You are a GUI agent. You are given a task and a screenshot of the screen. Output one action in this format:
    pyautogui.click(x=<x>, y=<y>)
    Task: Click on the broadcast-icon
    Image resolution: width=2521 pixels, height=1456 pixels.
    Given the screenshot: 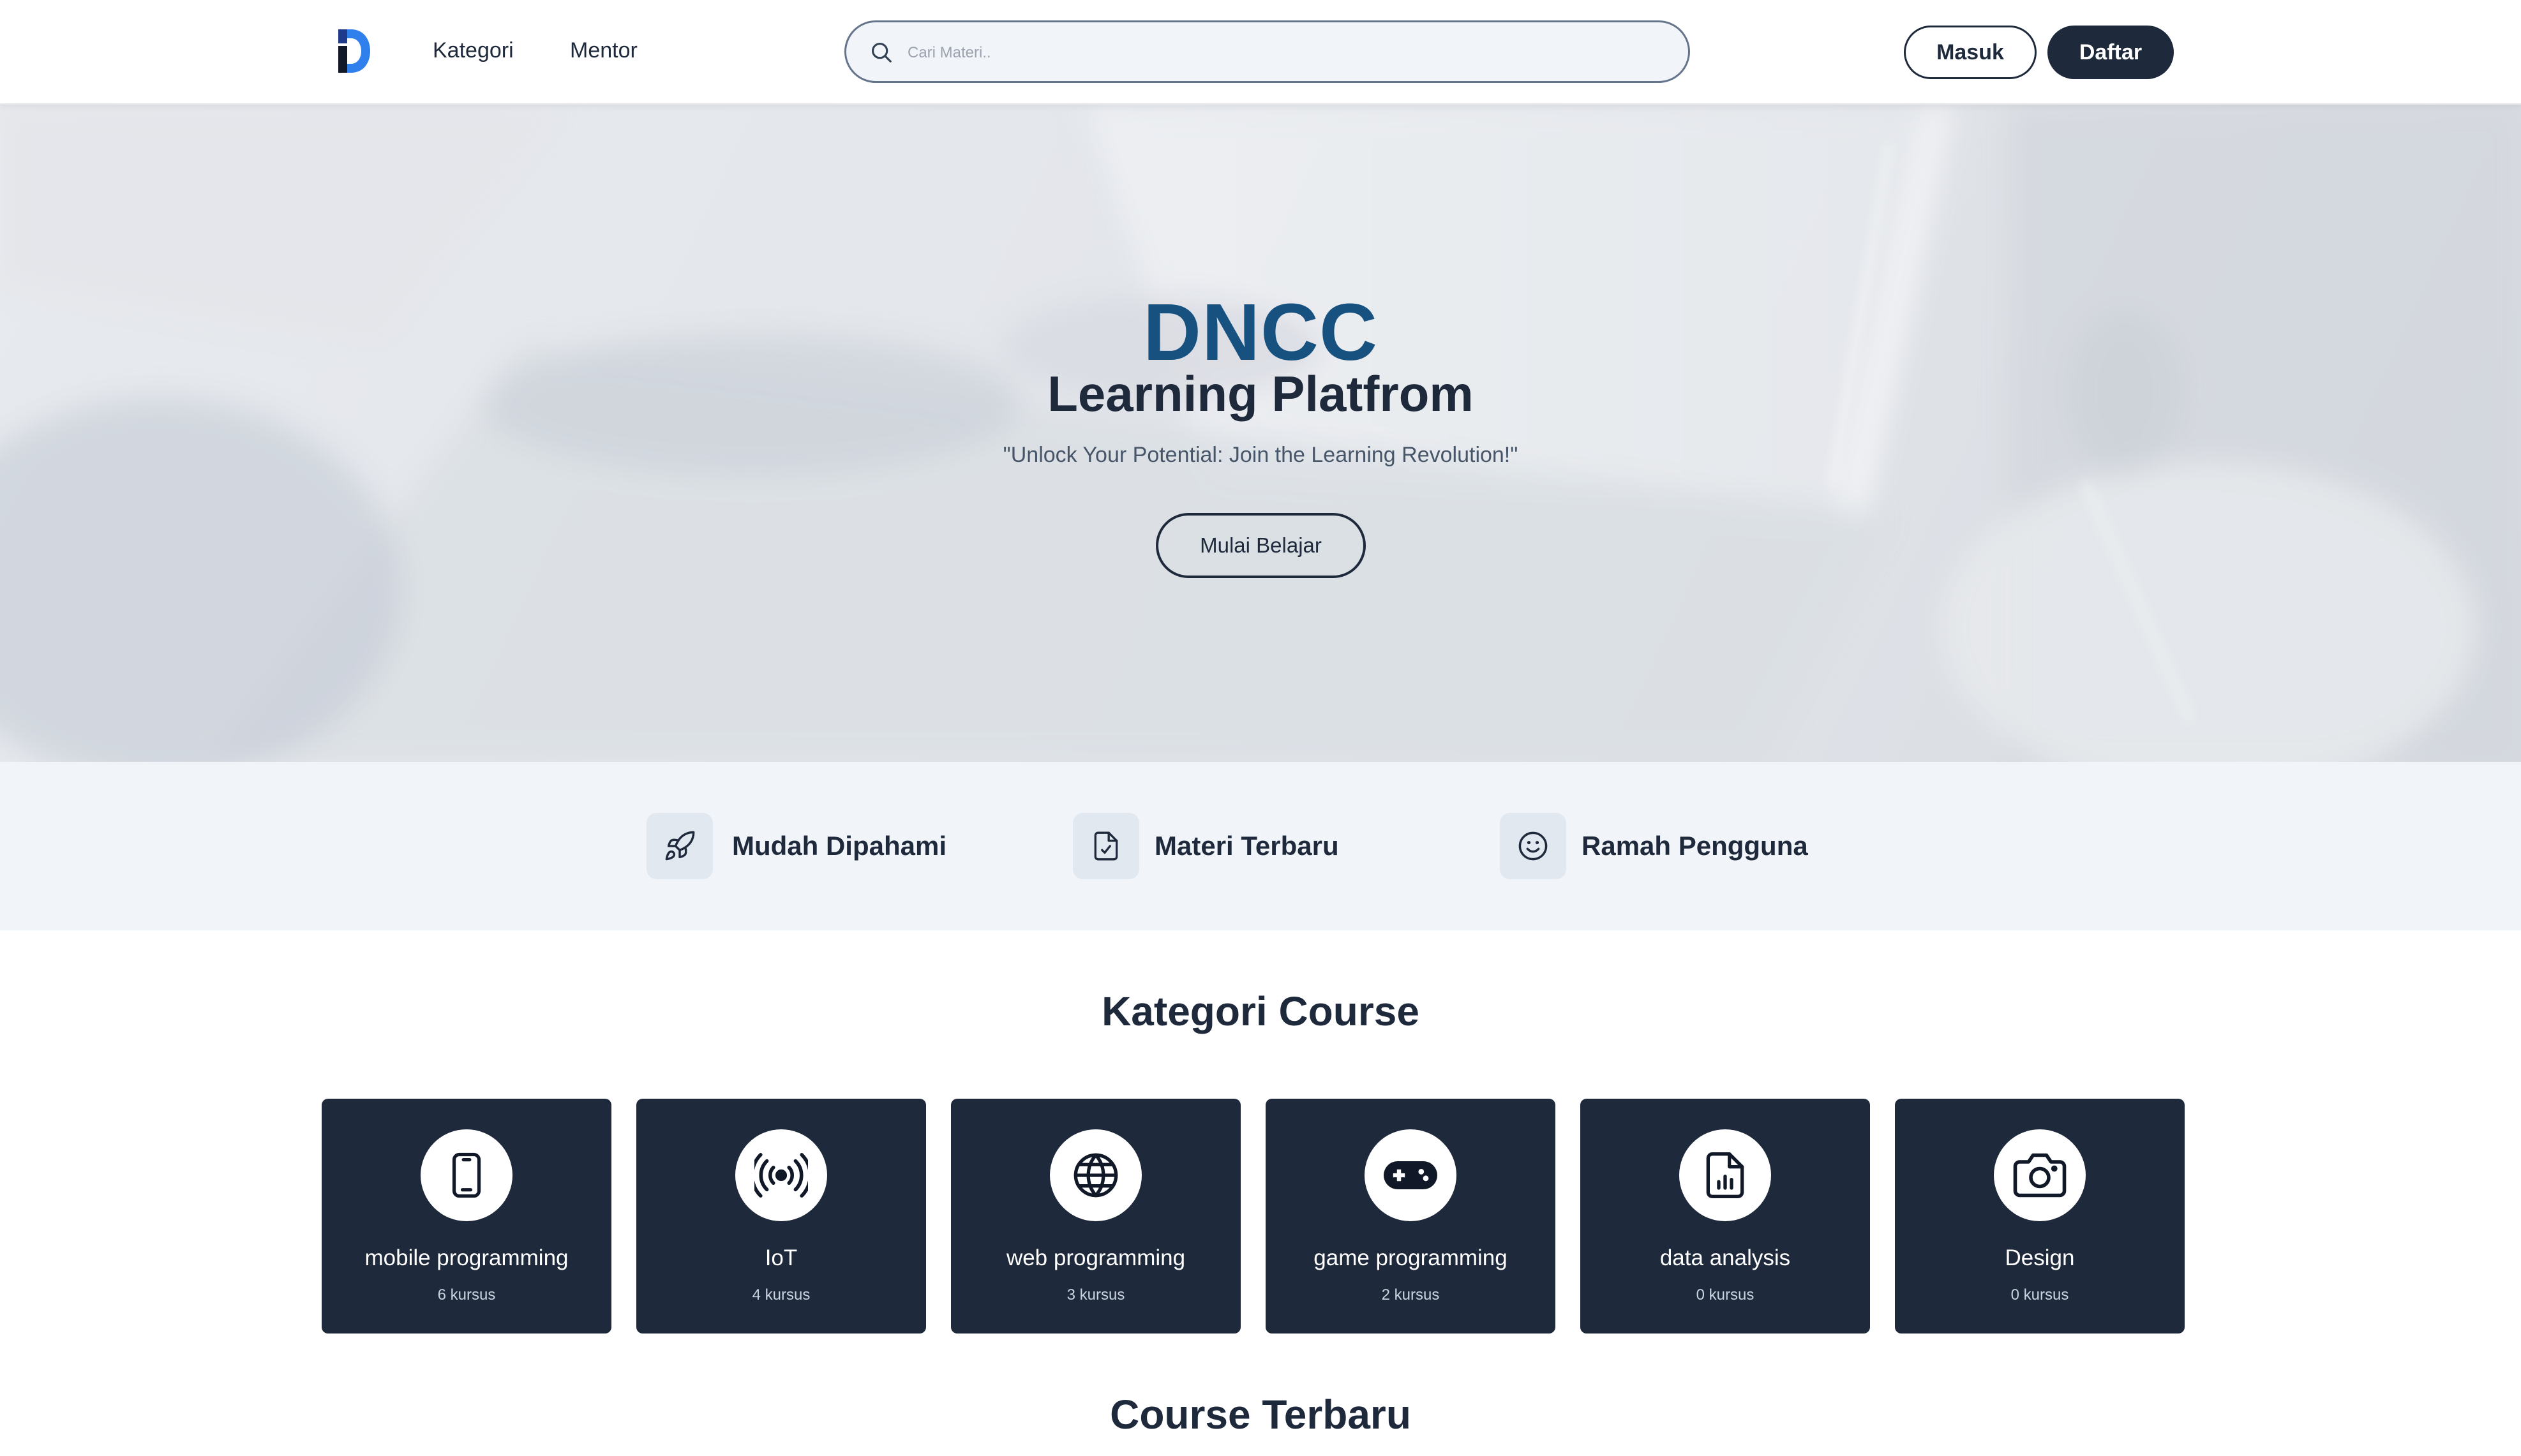 What is the action you would take?
    pyautogui.click(x=781, y=1175)
    